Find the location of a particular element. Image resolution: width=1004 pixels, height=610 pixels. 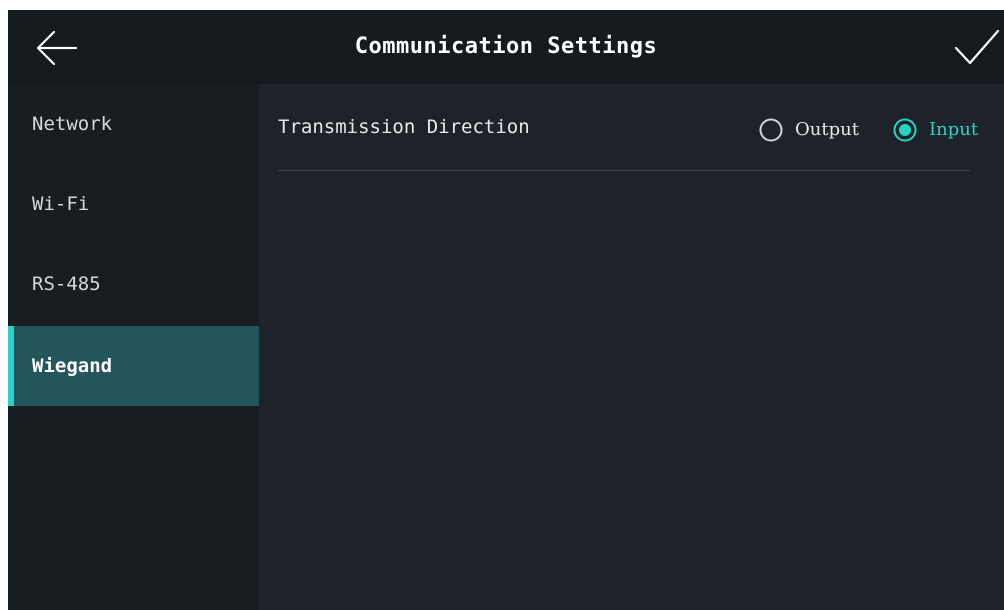

title-bar: Communication Settings is located at coordinates (506, 47).